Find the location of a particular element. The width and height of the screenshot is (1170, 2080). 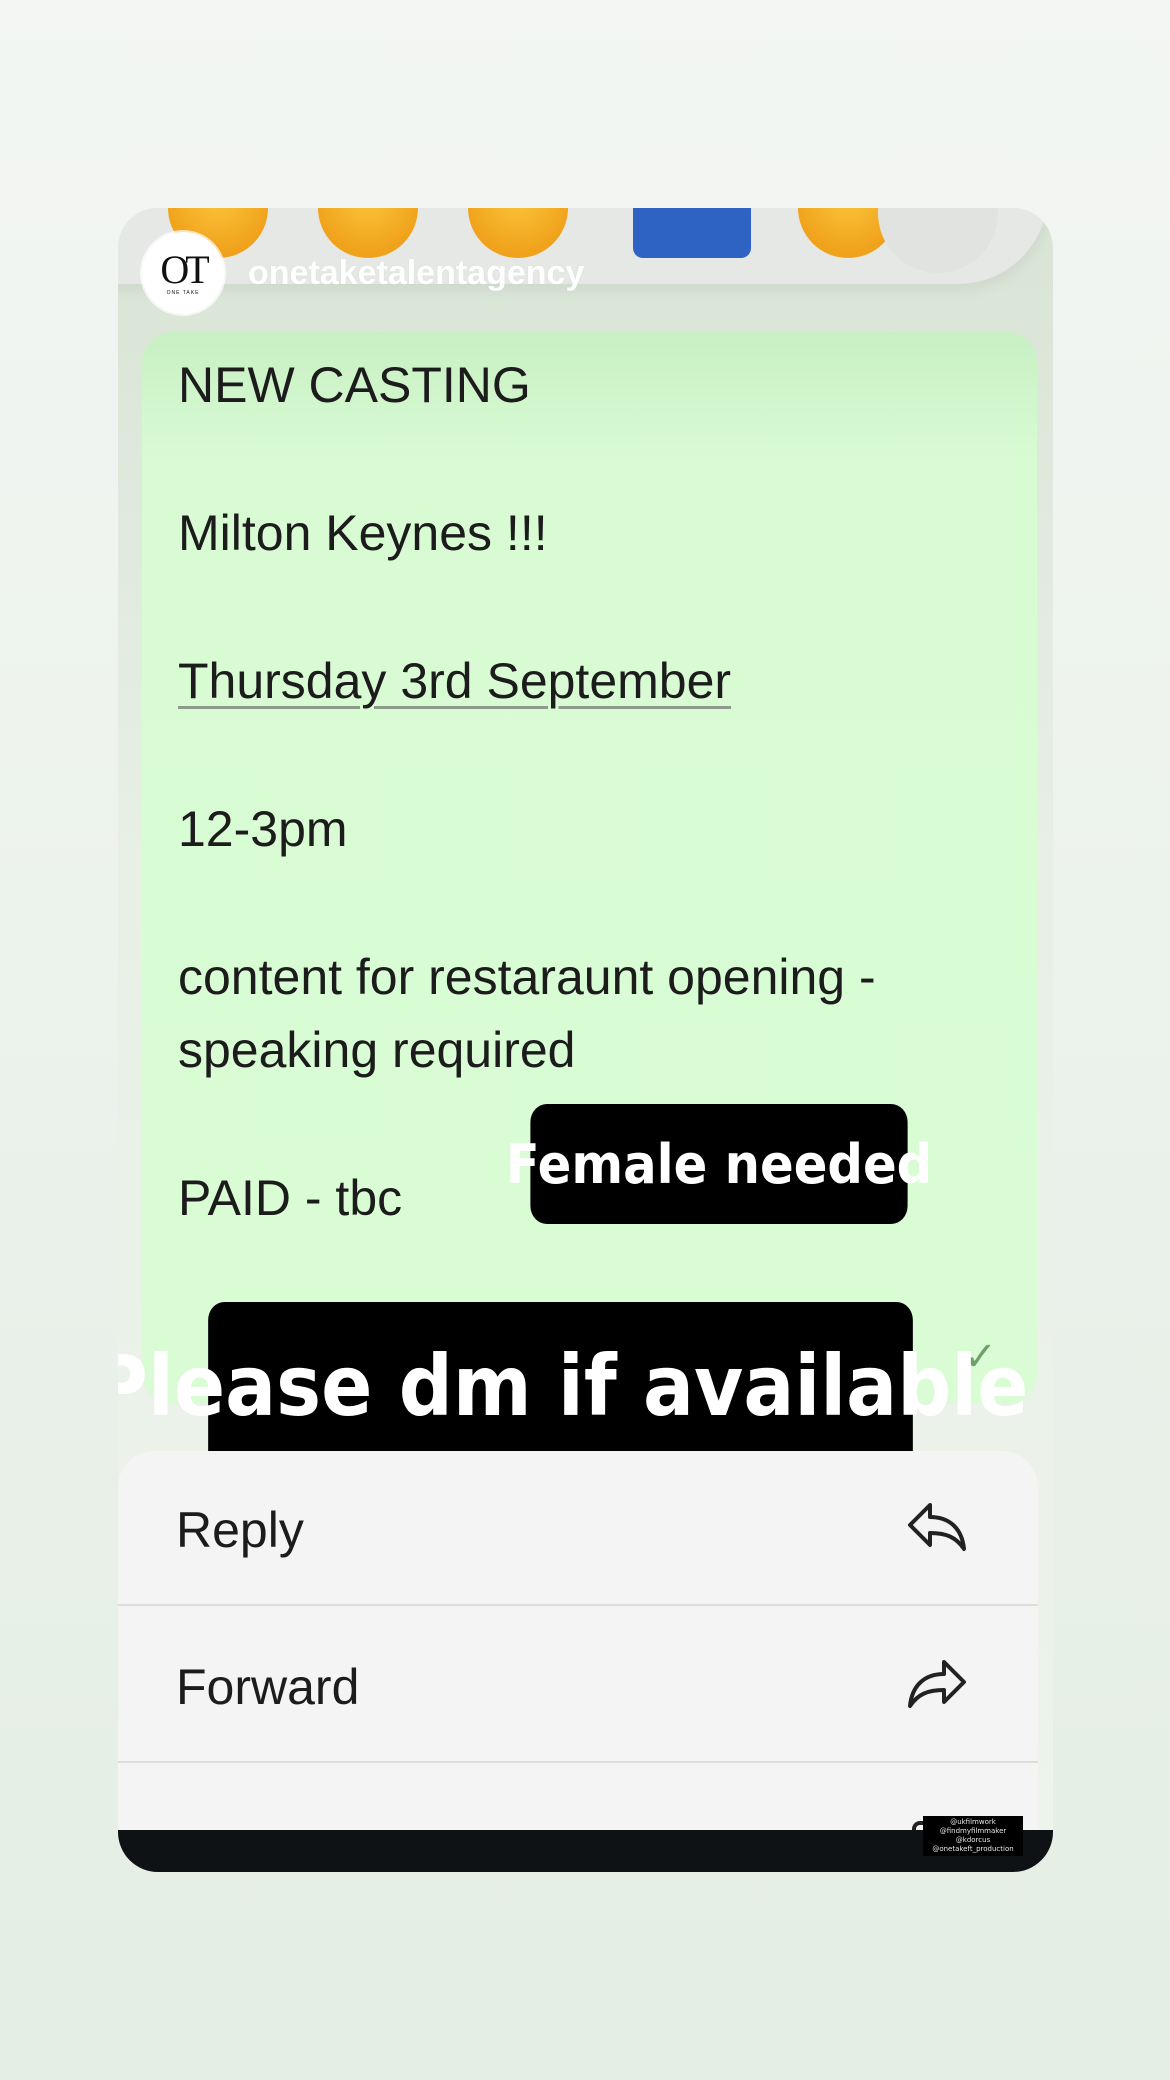

folded-hands-icon is located at coordinates (692, 233).